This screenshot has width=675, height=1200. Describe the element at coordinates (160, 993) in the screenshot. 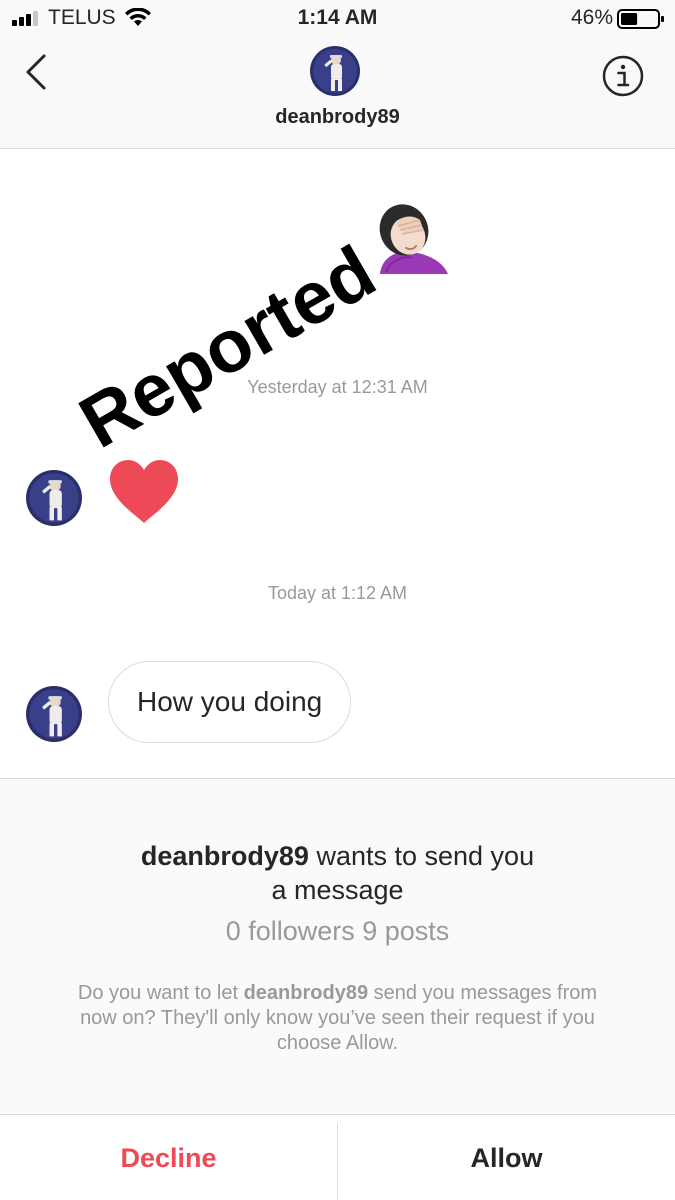

I see `request-desc-prefix: Do you want to let` at that location.